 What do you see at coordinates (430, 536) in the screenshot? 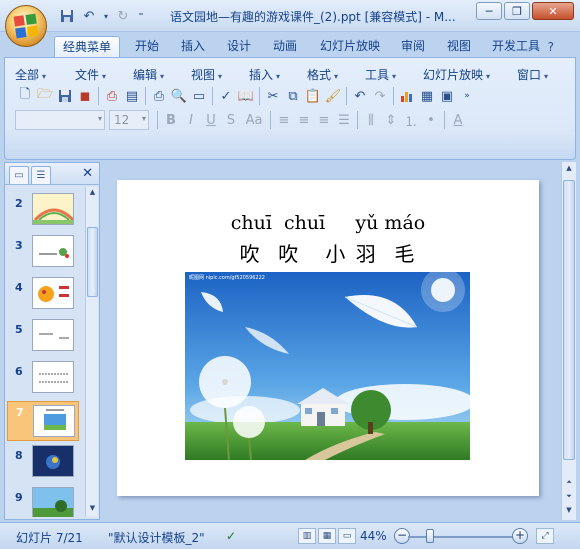
I see `zoom-slider-knob` at bounding box center [430, 536].